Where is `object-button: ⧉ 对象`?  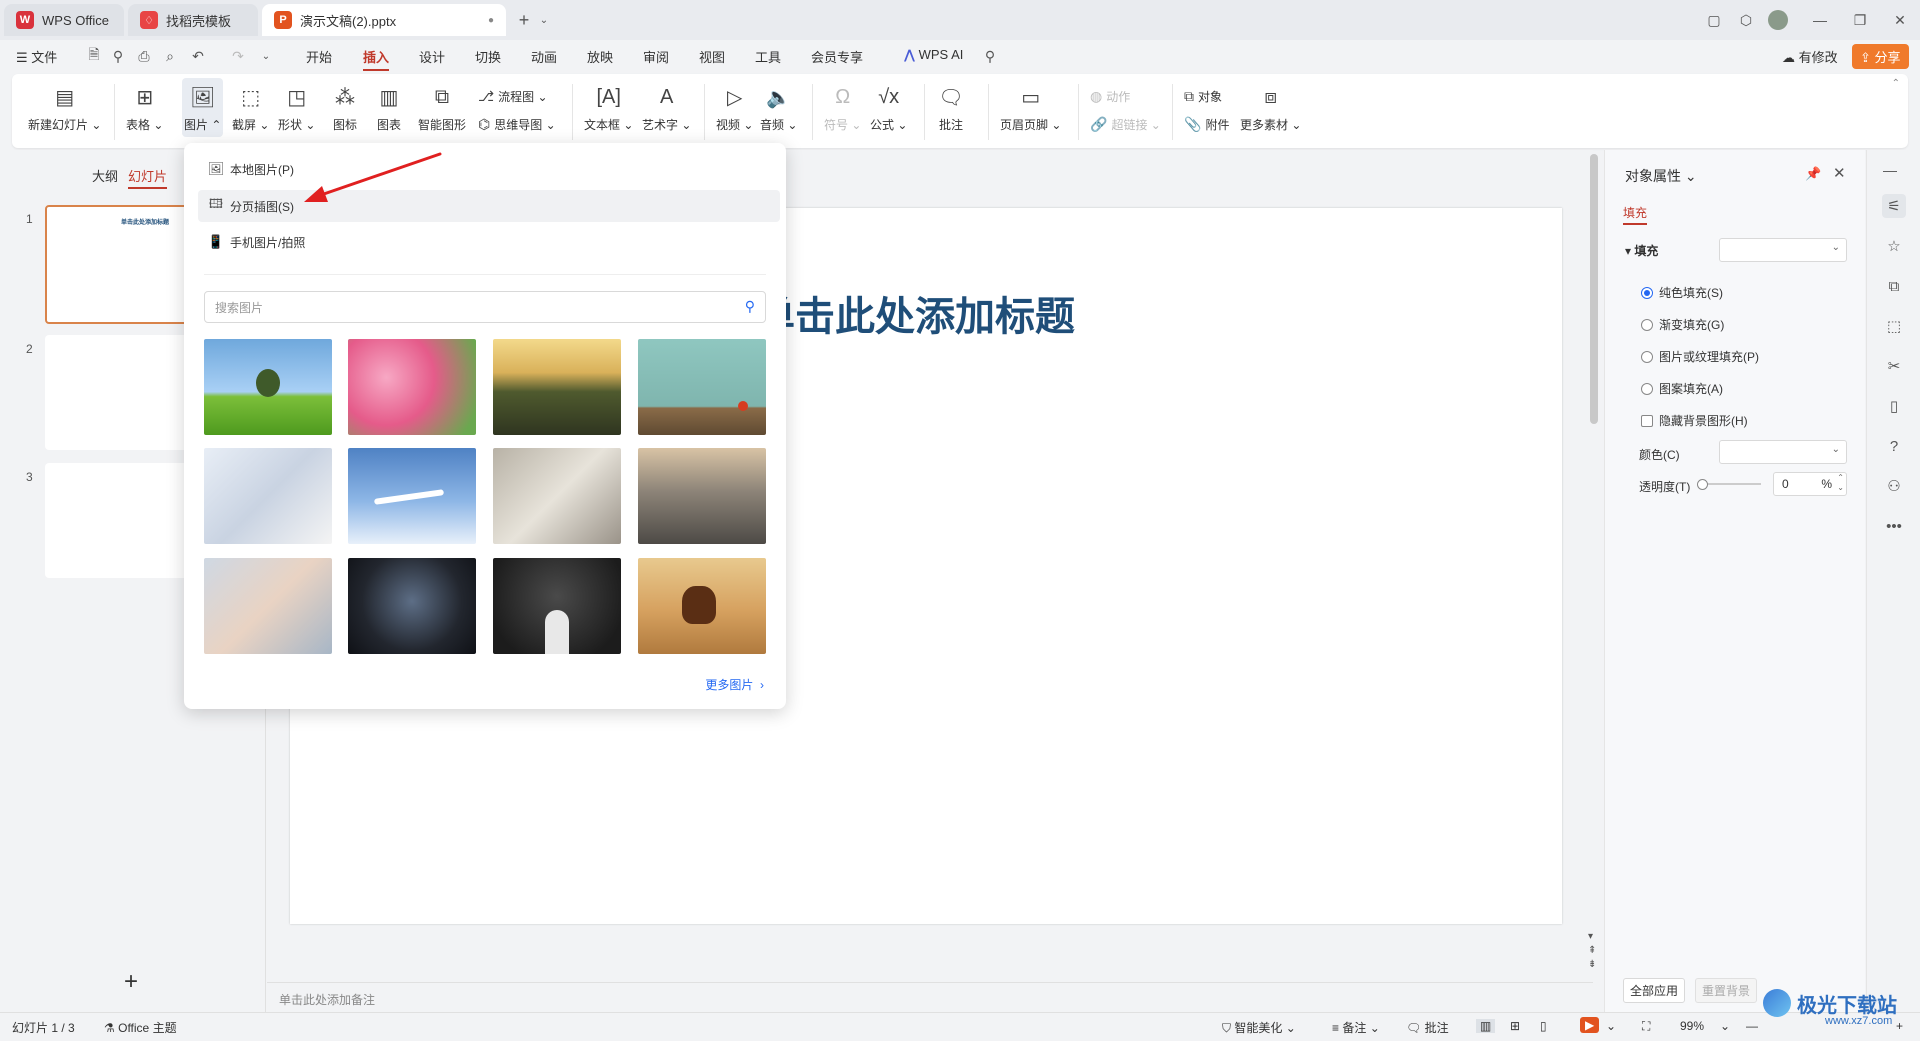
object-button: ⧉ 对象 is located at coordinates (1203, 96).